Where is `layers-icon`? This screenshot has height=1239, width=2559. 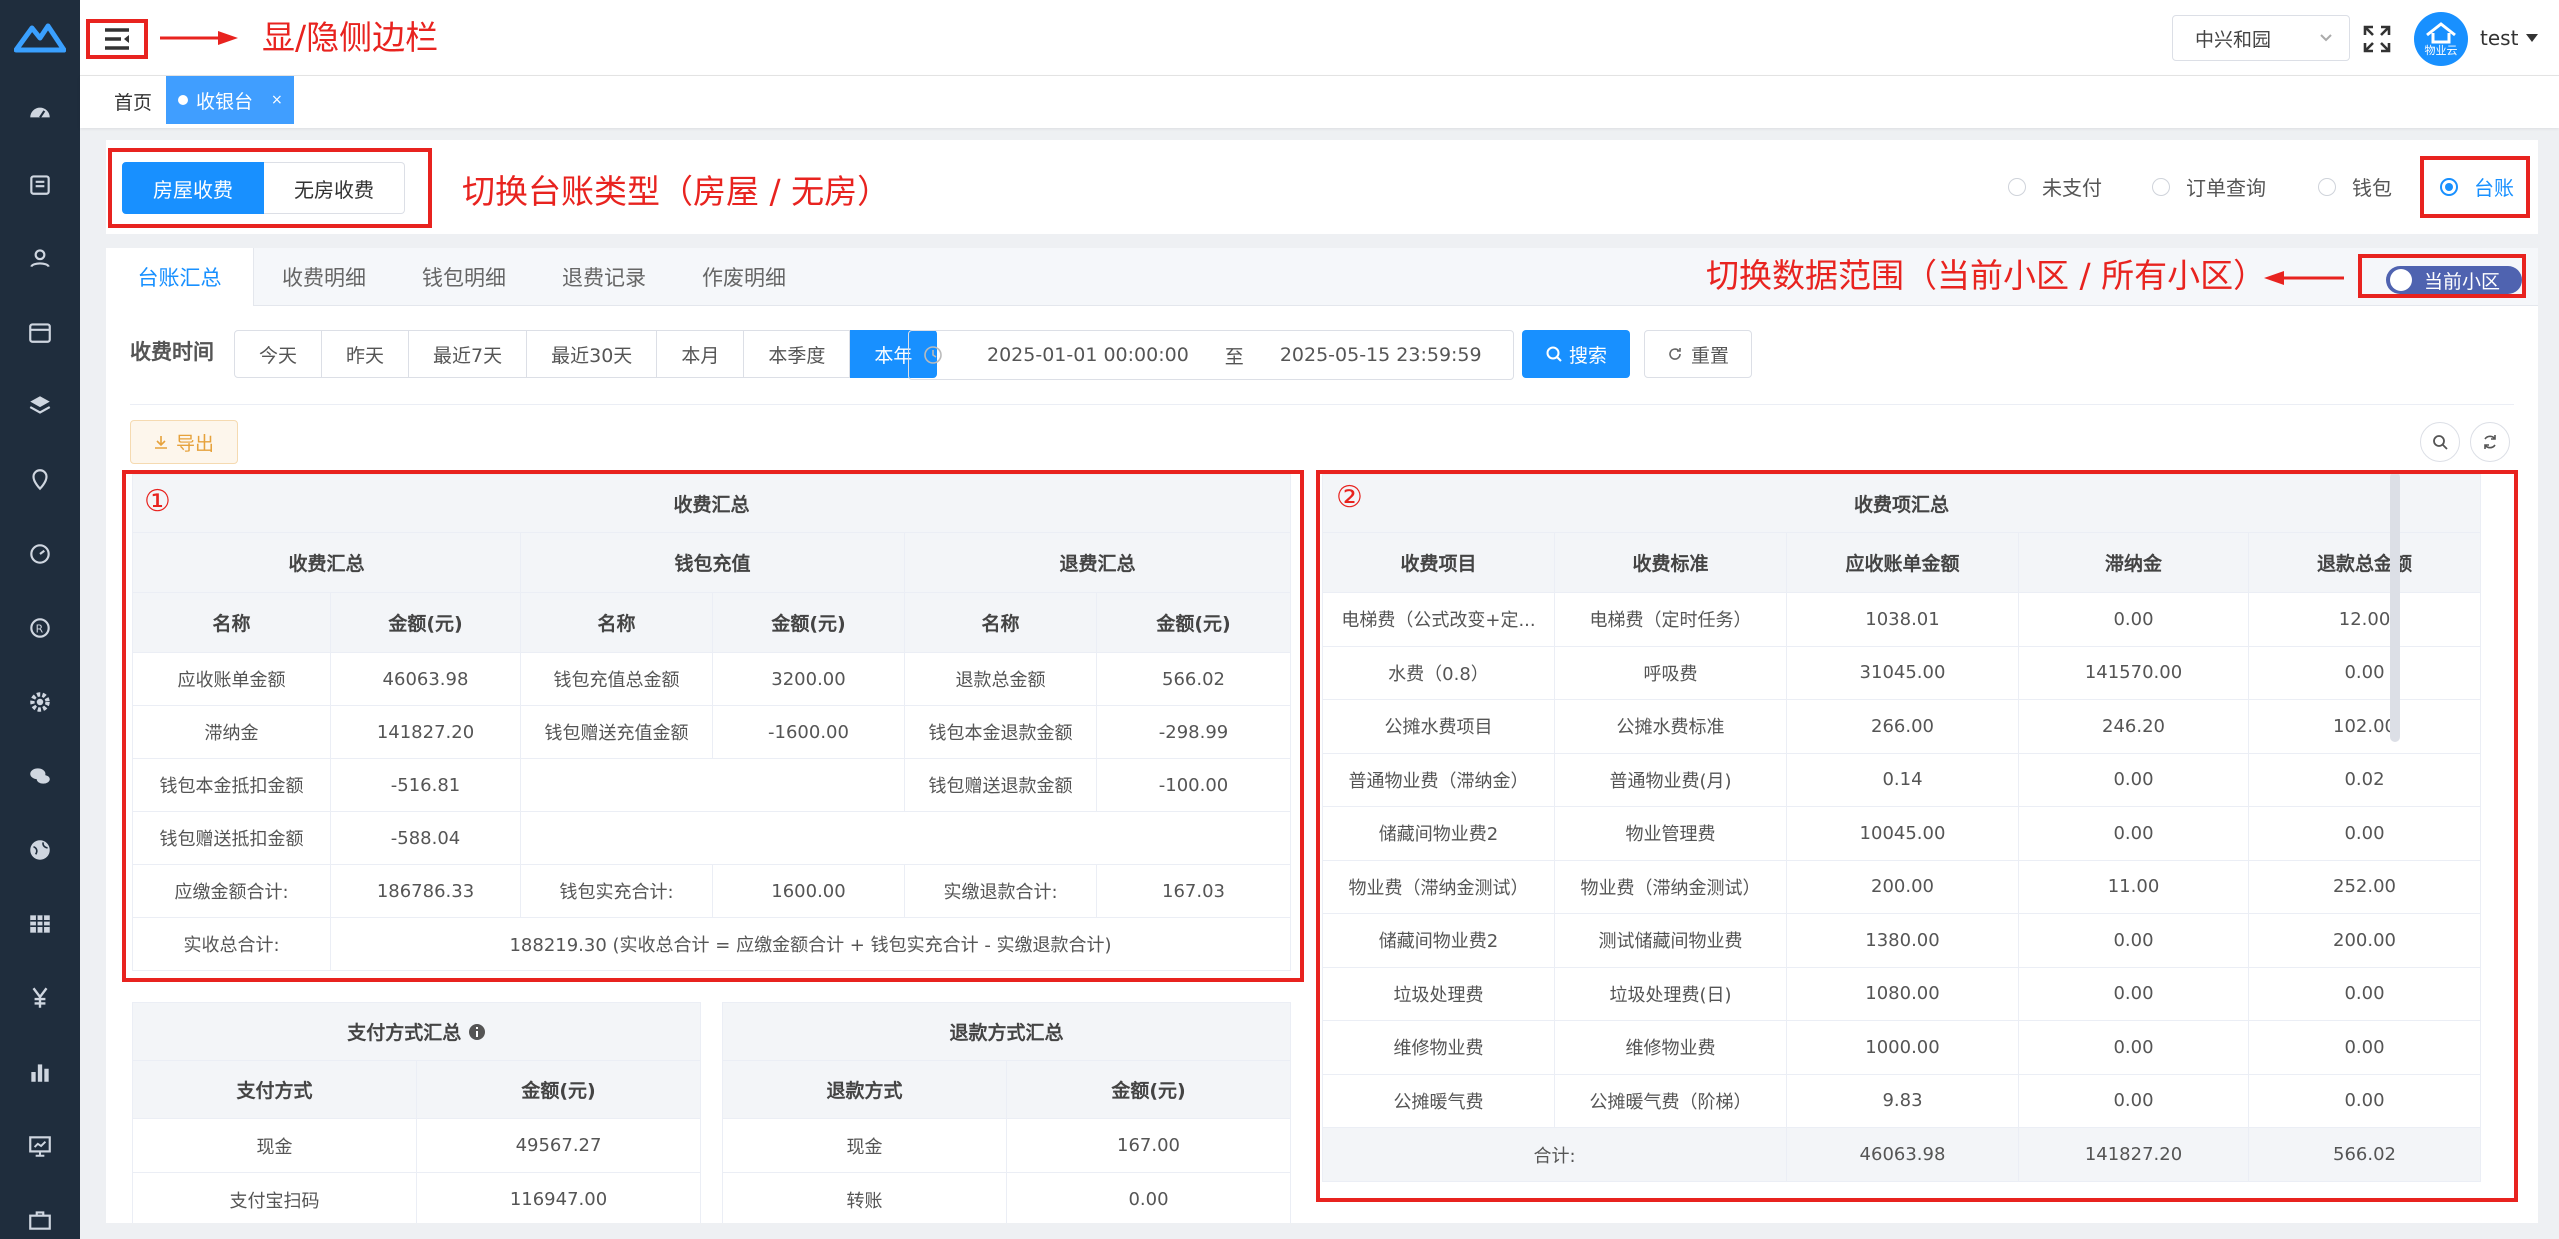
layers-icon is located at coordinates (40, 406).